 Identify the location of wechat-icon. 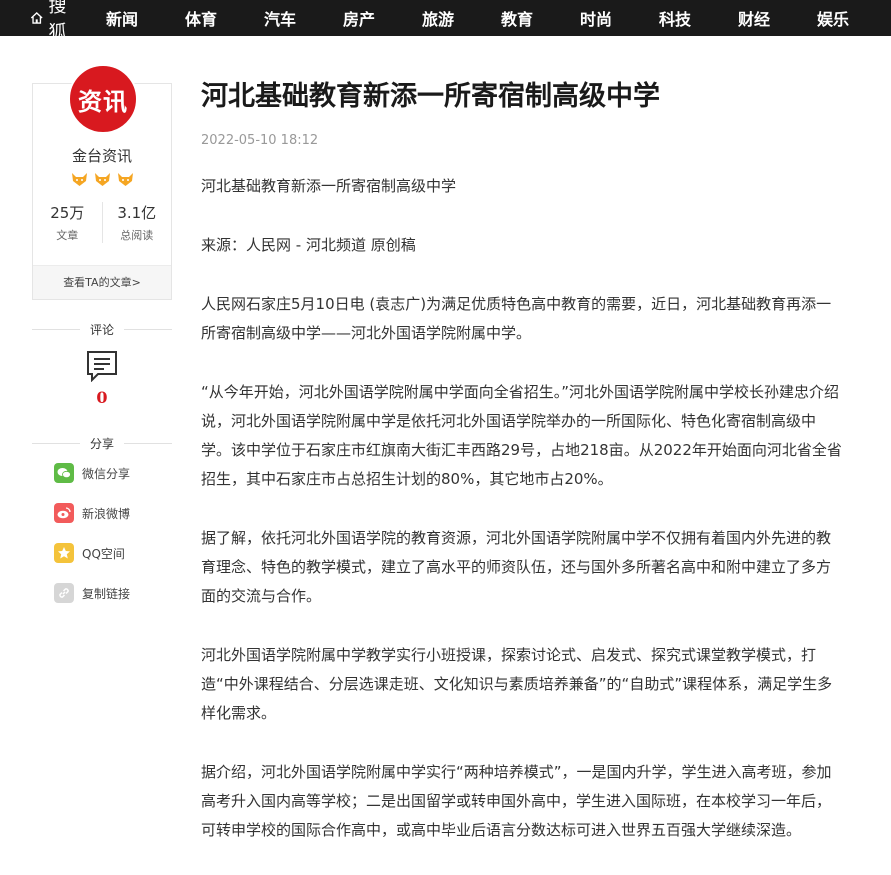
(64, 473).